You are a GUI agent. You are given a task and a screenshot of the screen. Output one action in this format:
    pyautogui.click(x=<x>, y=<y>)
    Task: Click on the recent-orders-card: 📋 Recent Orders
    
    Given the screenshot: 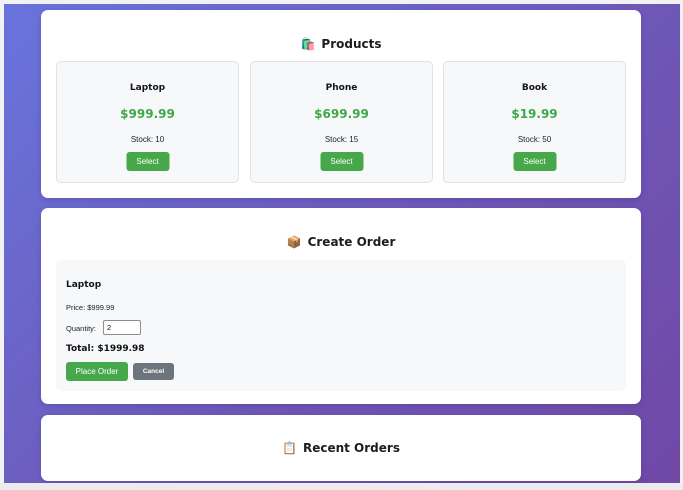 What is the action you would take?
    pyautogui.click(x=341, y=448)
    